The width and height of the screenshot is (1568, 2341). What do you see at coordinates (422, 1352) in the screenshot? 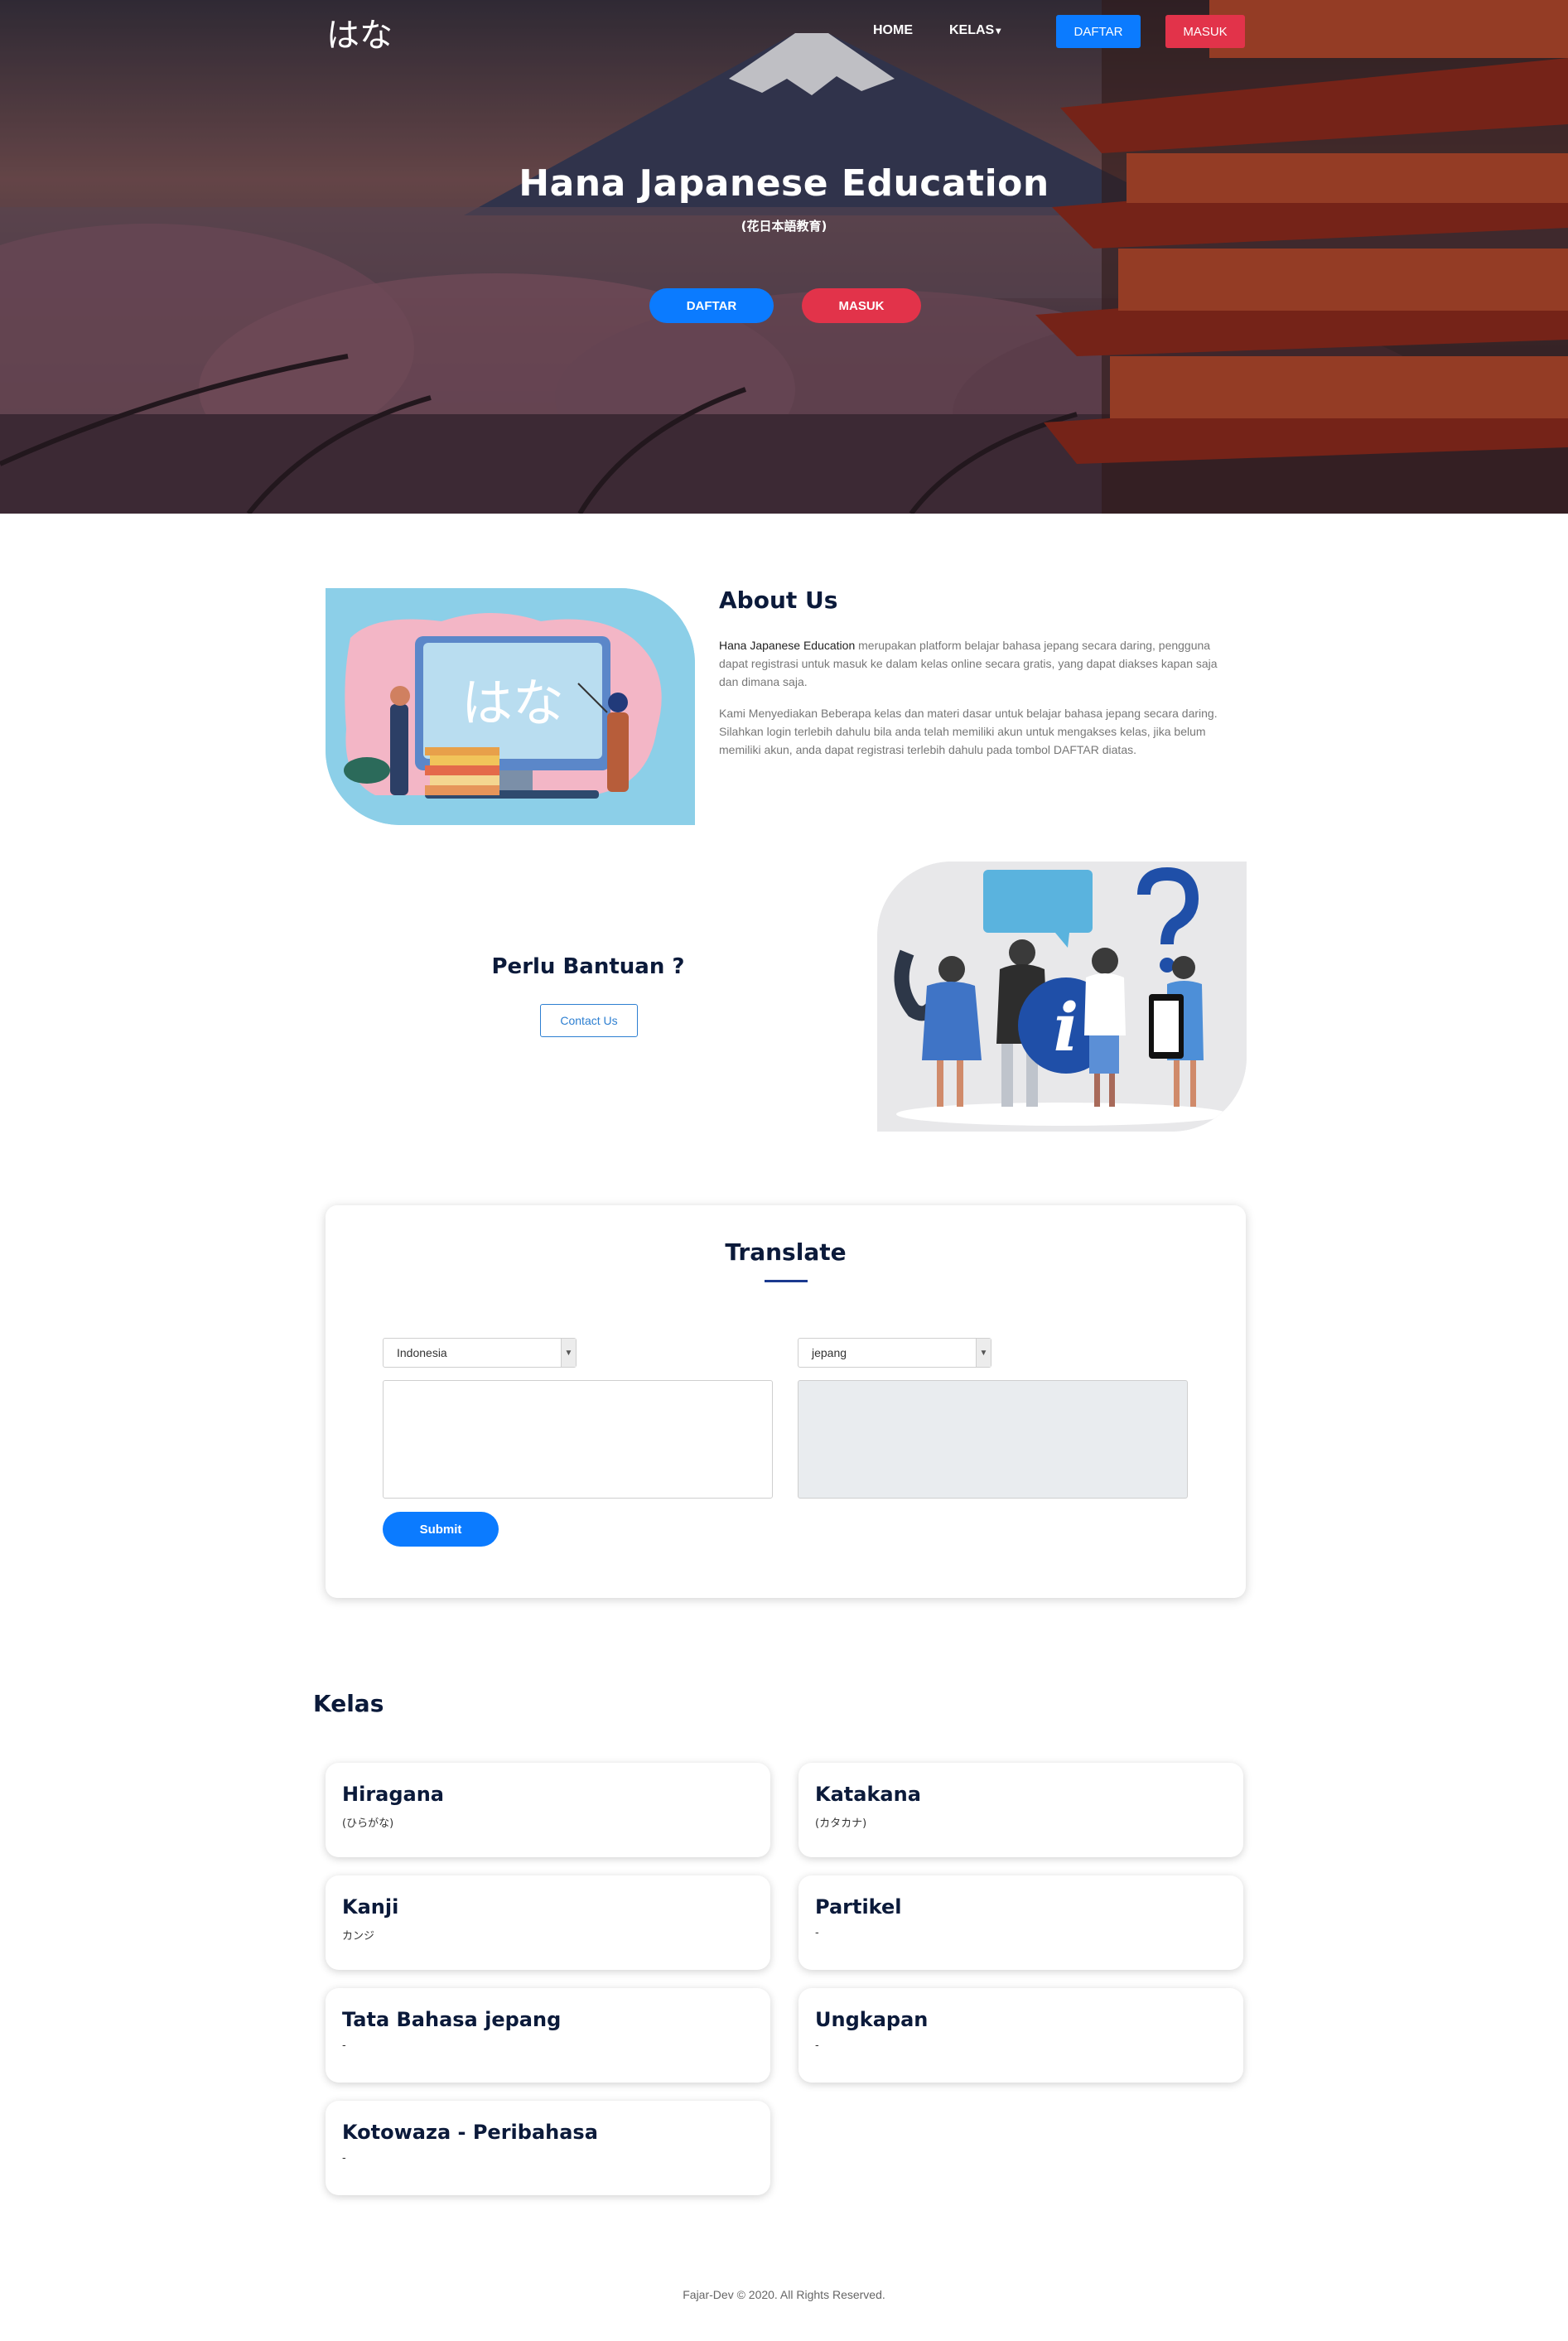
I see `source-language-value: Indonesia` at bounding box center [422, 1352].